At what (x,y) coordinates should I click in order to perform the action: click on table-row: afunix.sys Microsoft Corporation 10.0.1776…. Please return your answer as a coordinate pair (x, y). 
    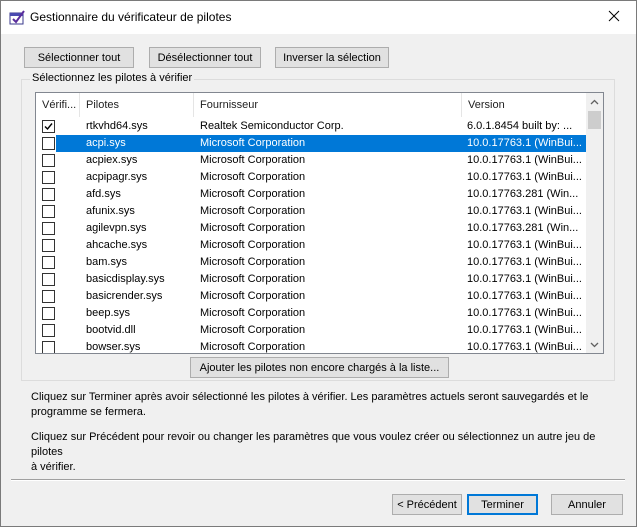
    Looking at the image, I should click on (311, 211).